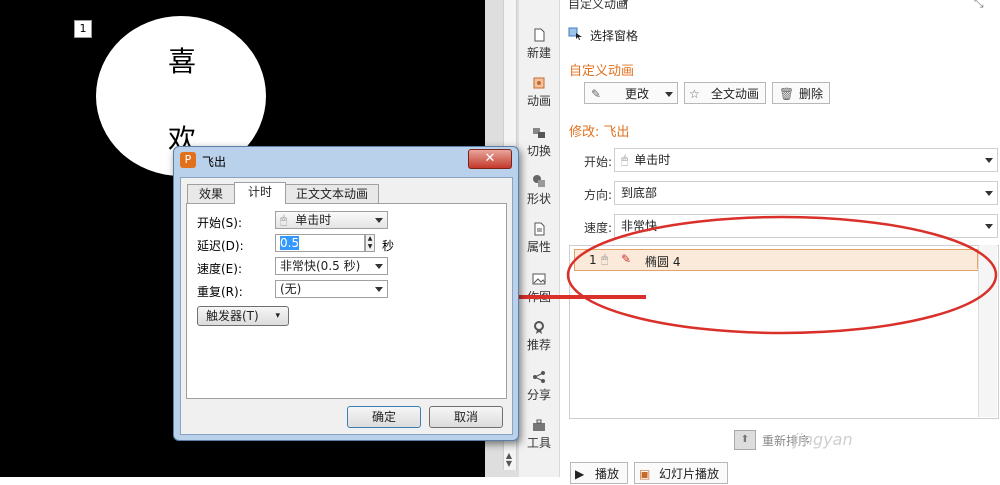 The image size is (1000, 485). I want to click on cancel-button: 取消, so click(466, 417).